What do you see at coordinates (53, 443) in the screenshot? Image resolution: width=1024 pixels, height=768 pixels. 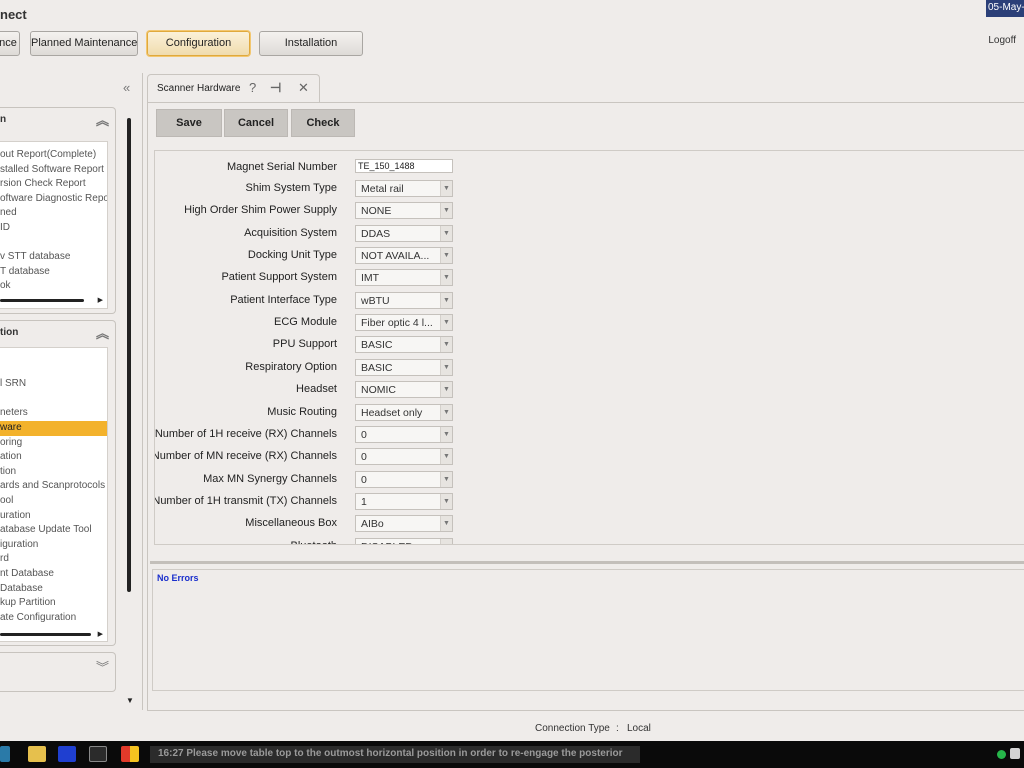 I see `nav-item: oring` at bounding box center [53, 443].